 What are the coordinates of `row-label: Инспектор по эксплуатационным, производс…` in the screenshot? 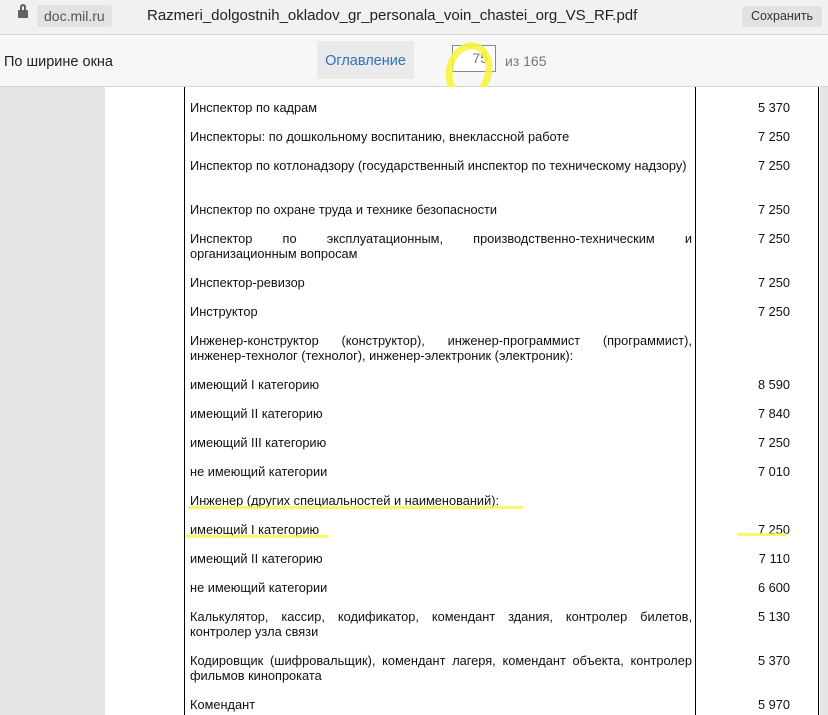 It's located at (441, 246).